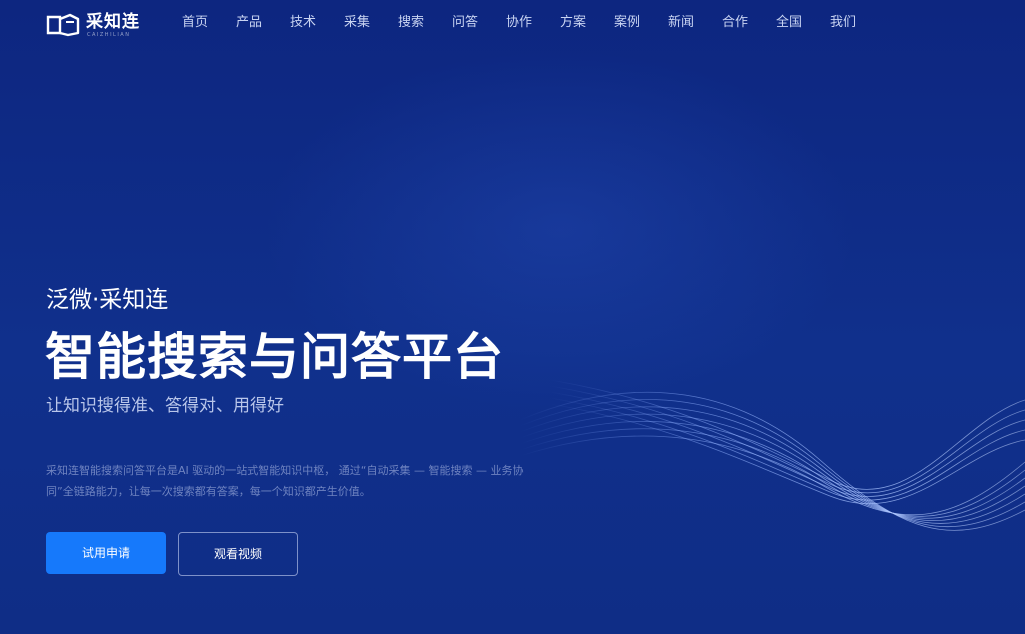 The height and width of the screenshot is (634, 1025). Describe the element at coordinates (113, 22) in the screenshot. I see `logo-text: 采知连` at that location.